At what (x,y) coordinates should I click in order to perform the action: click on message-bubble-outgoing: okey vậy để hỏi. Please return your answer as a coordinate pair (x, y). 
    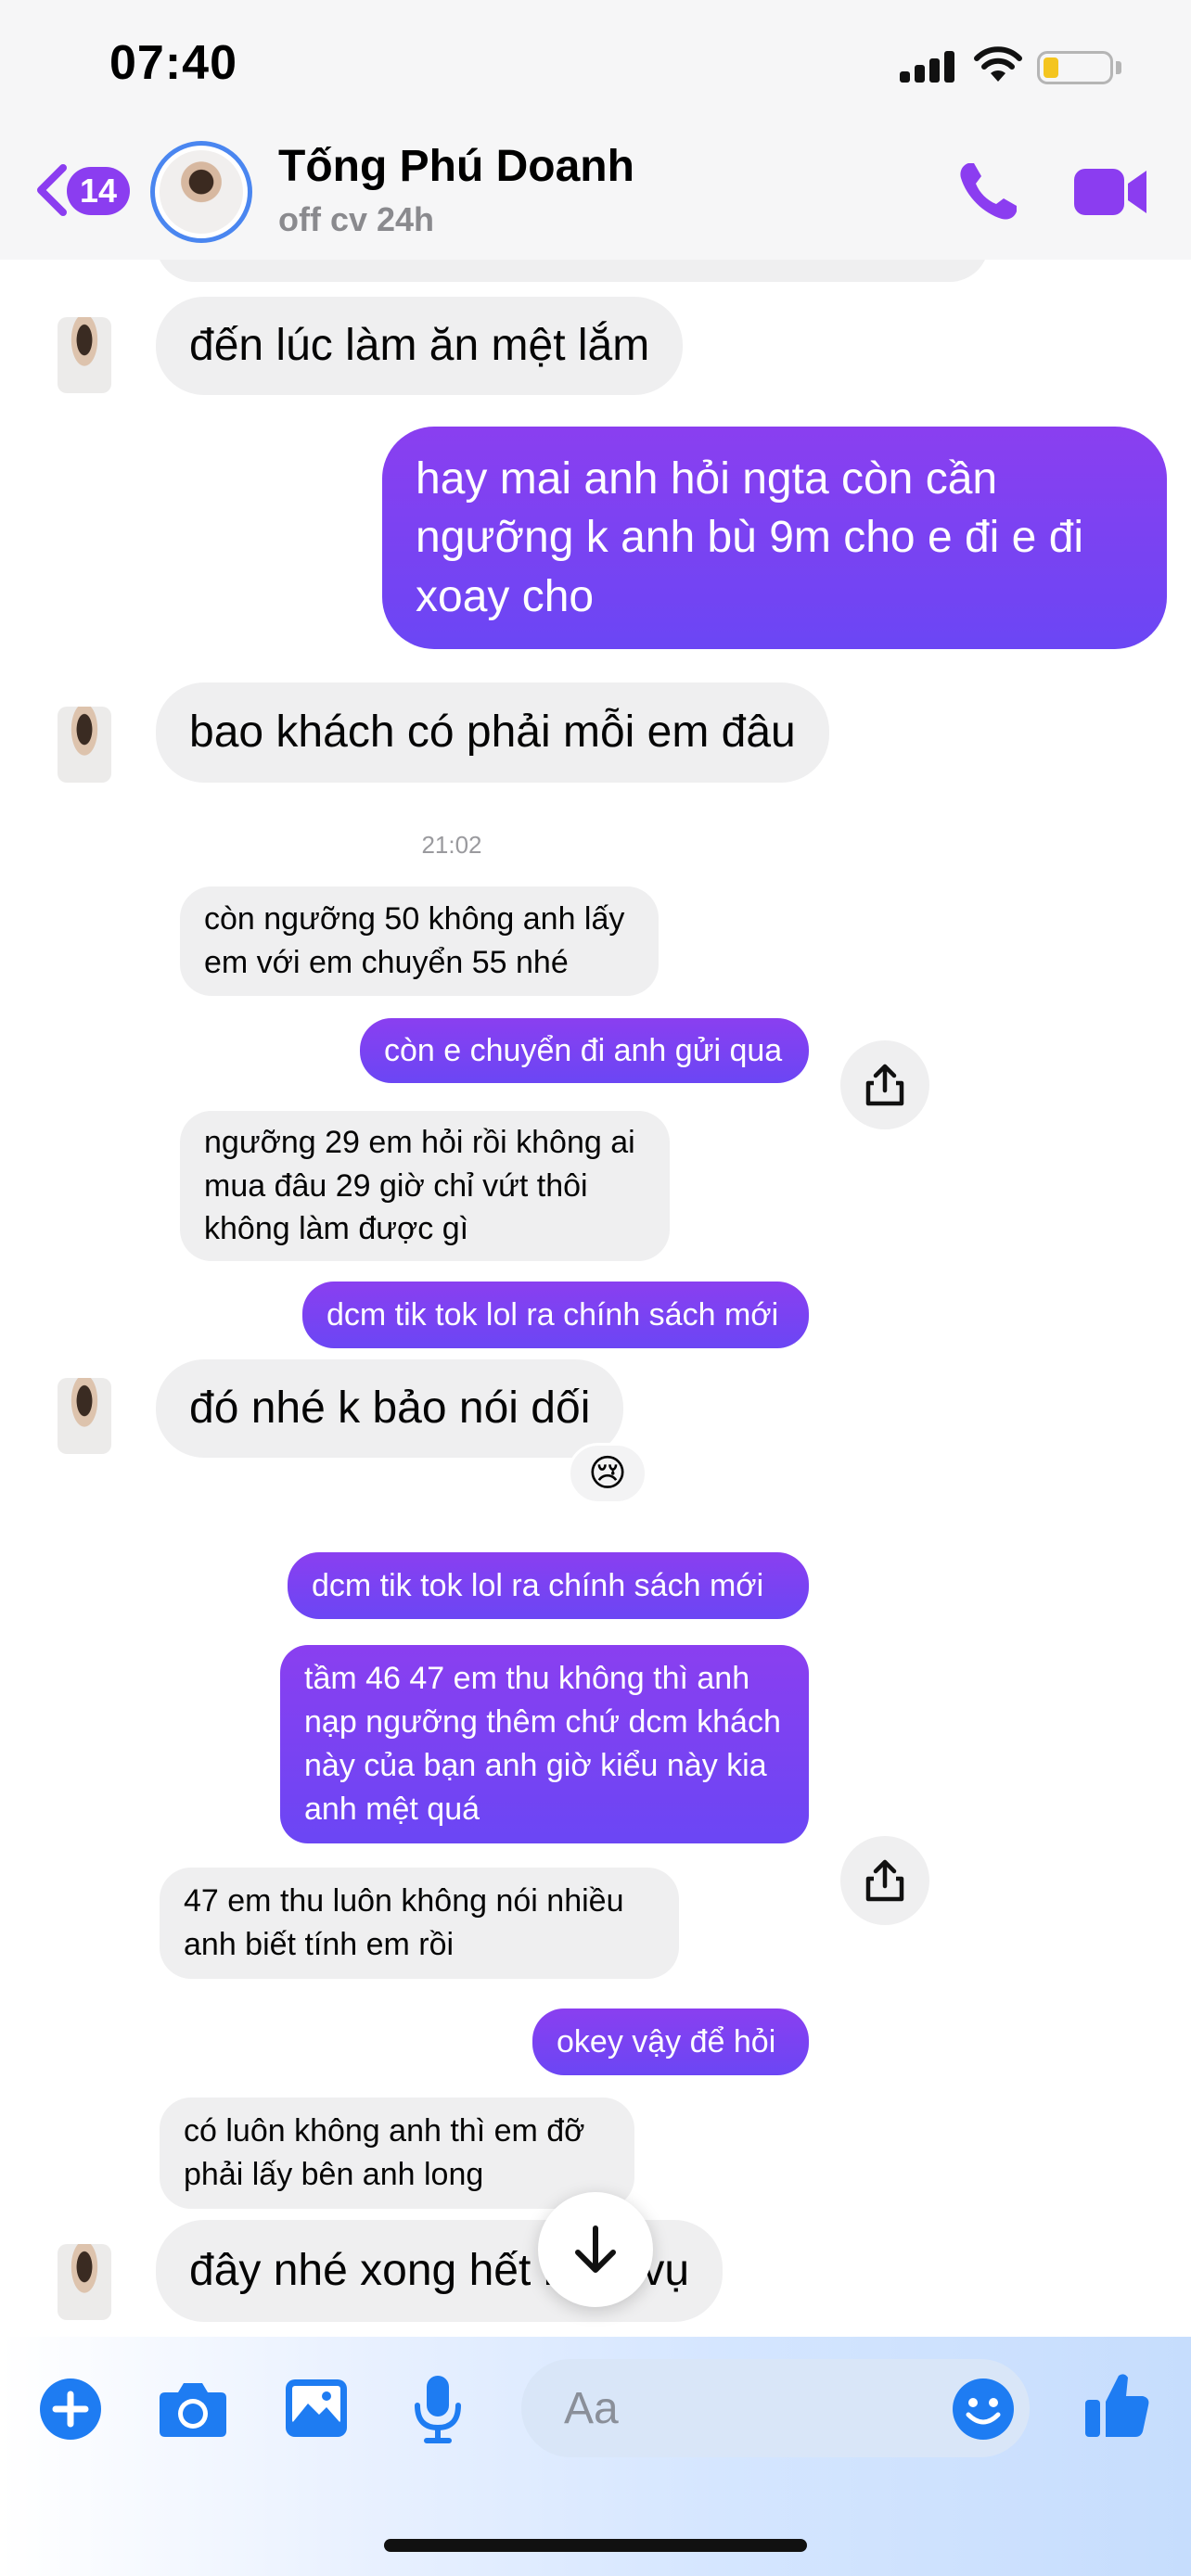
    Looking at the image, I should click on (670, 2042).